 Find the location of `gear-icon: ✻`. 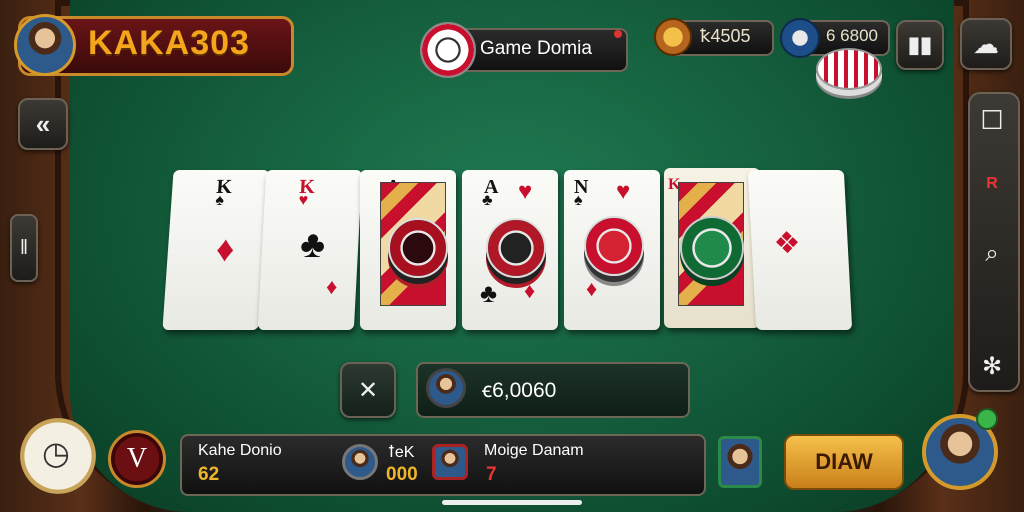

gear-icon: ✻ is located at coordinates (992, 366).